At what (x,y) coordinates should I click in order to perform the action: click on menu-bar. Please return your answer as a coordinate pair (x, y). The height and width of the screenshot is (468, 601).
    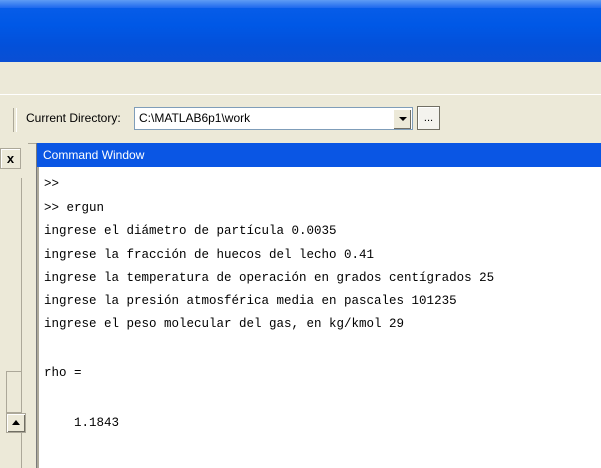
    Looking at the image, I should click on (300, 78).